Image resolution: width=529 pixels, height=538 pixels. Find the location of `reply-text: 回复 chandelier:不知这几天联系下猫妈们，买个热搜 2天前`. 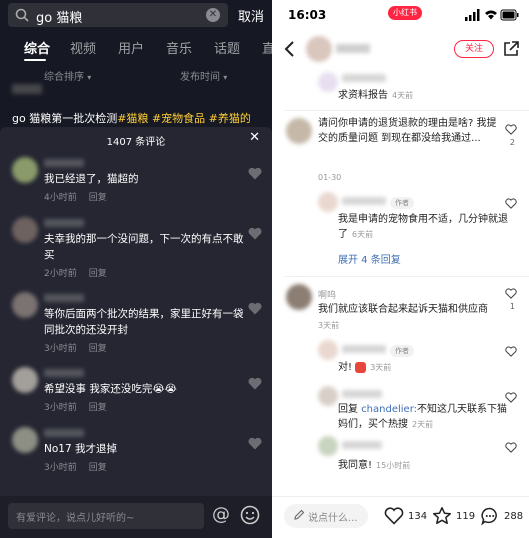

reply-text: 回复 chandelier:不知这几天联系下猫妈们，买个热搜 2天前 is located at coordinates (423, 417).